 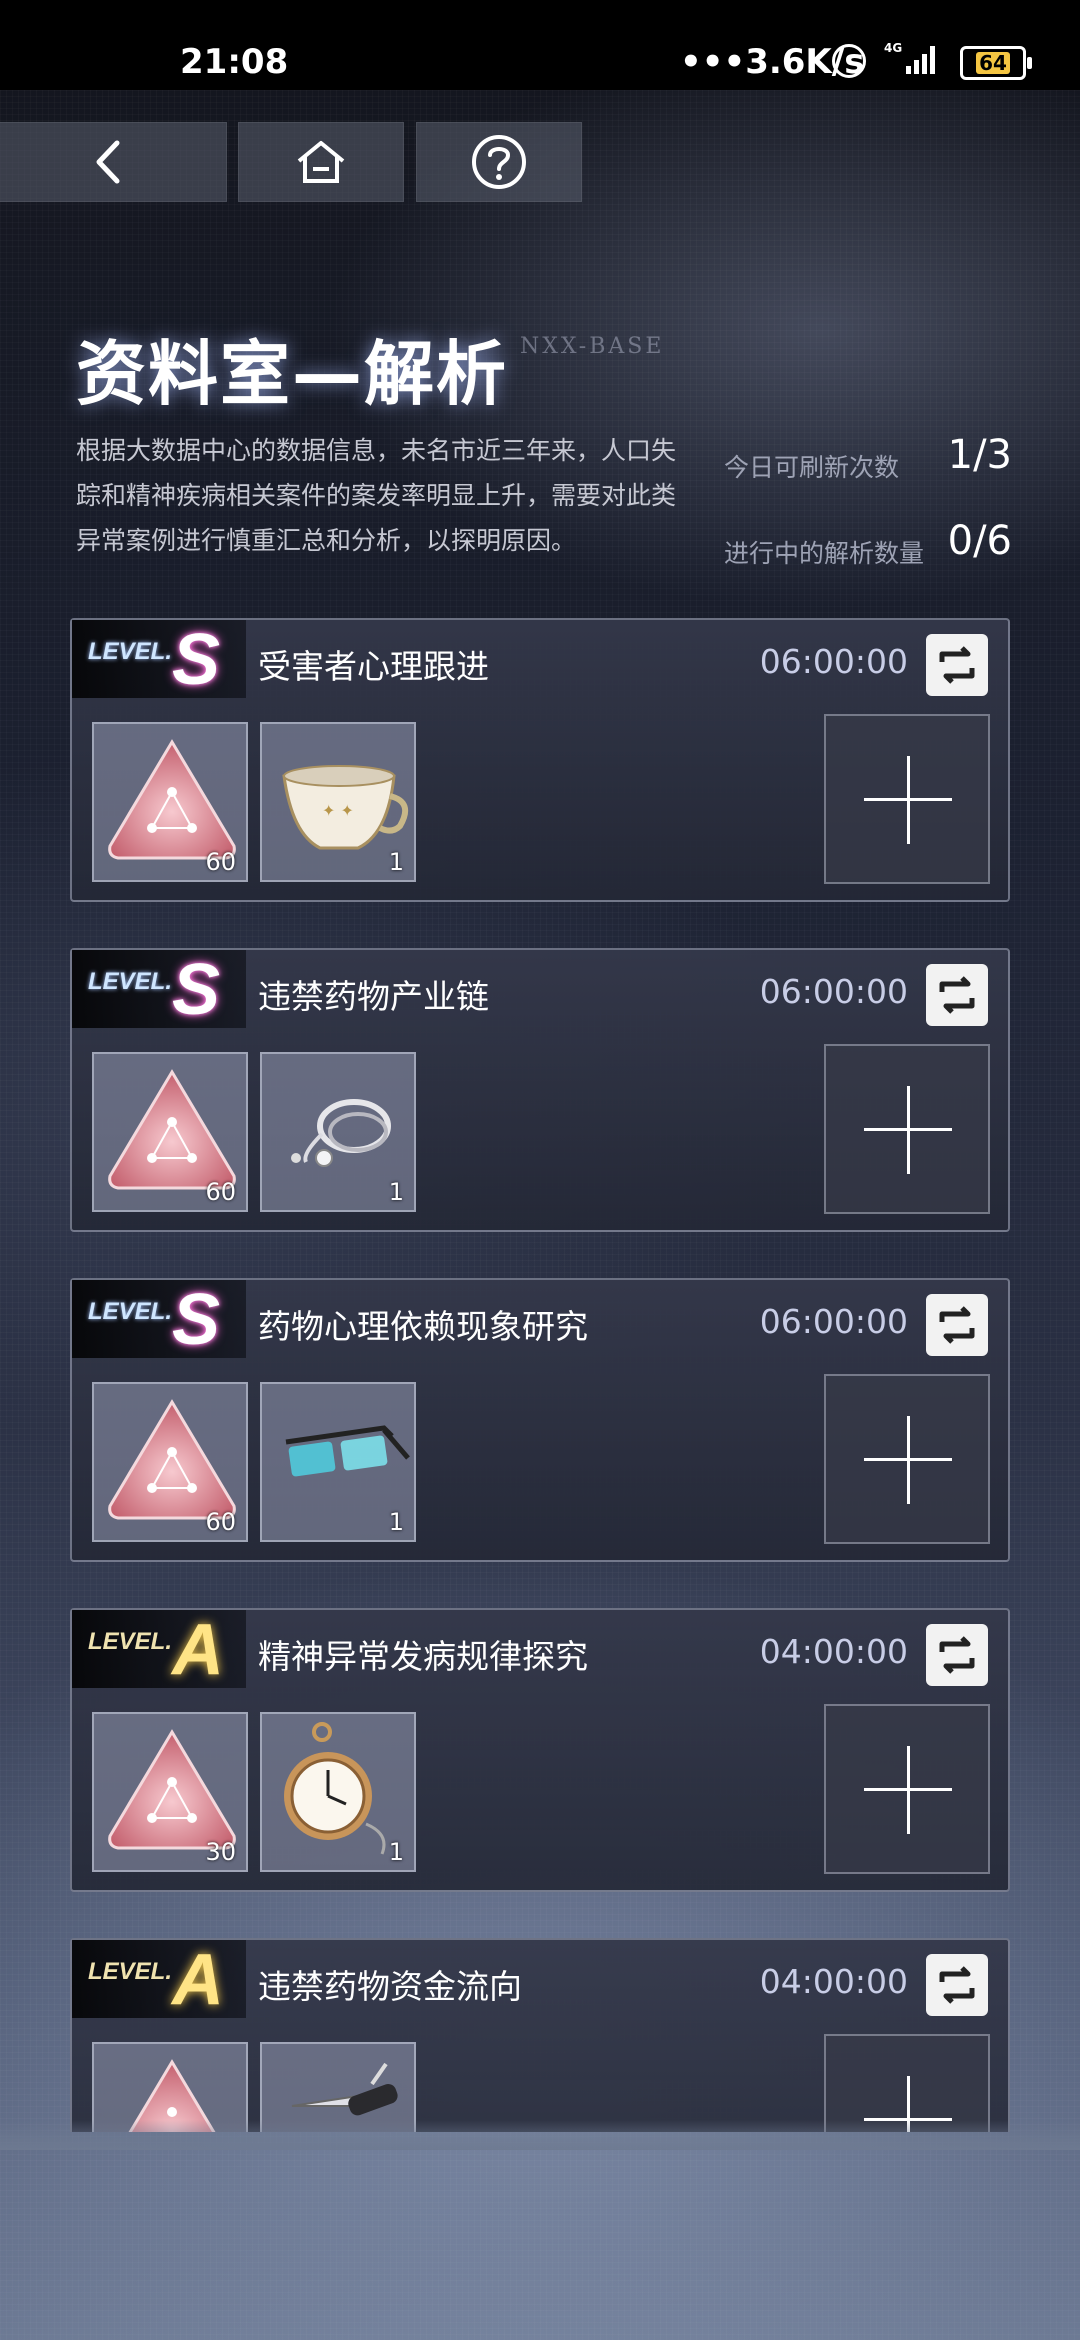 I want to click on question-mark-icon, so click(x=499, y=162).